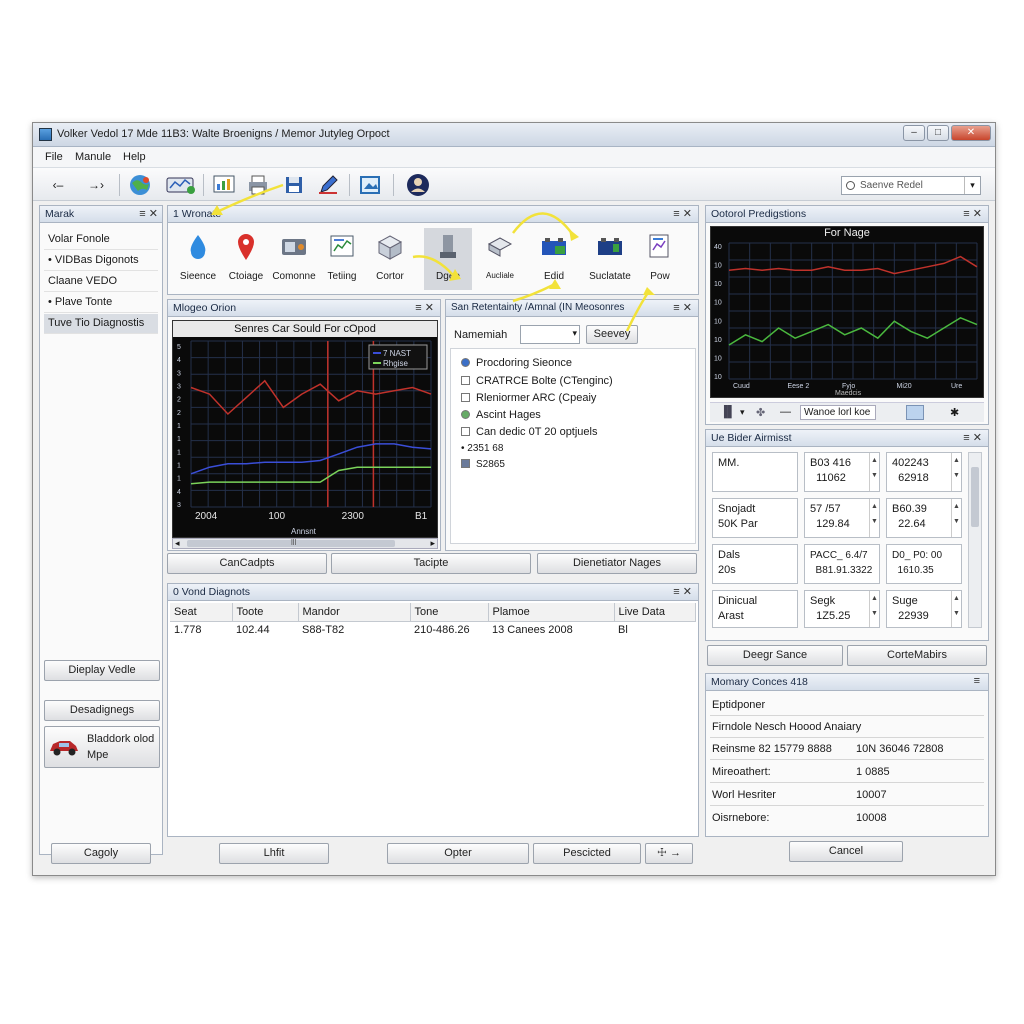  What do you see at coordinates (101, 324) in the screenshot?
I see `sidebar-item-diagnostics: Tuve Tio Diagnostis` at bounding box center [101, 324].